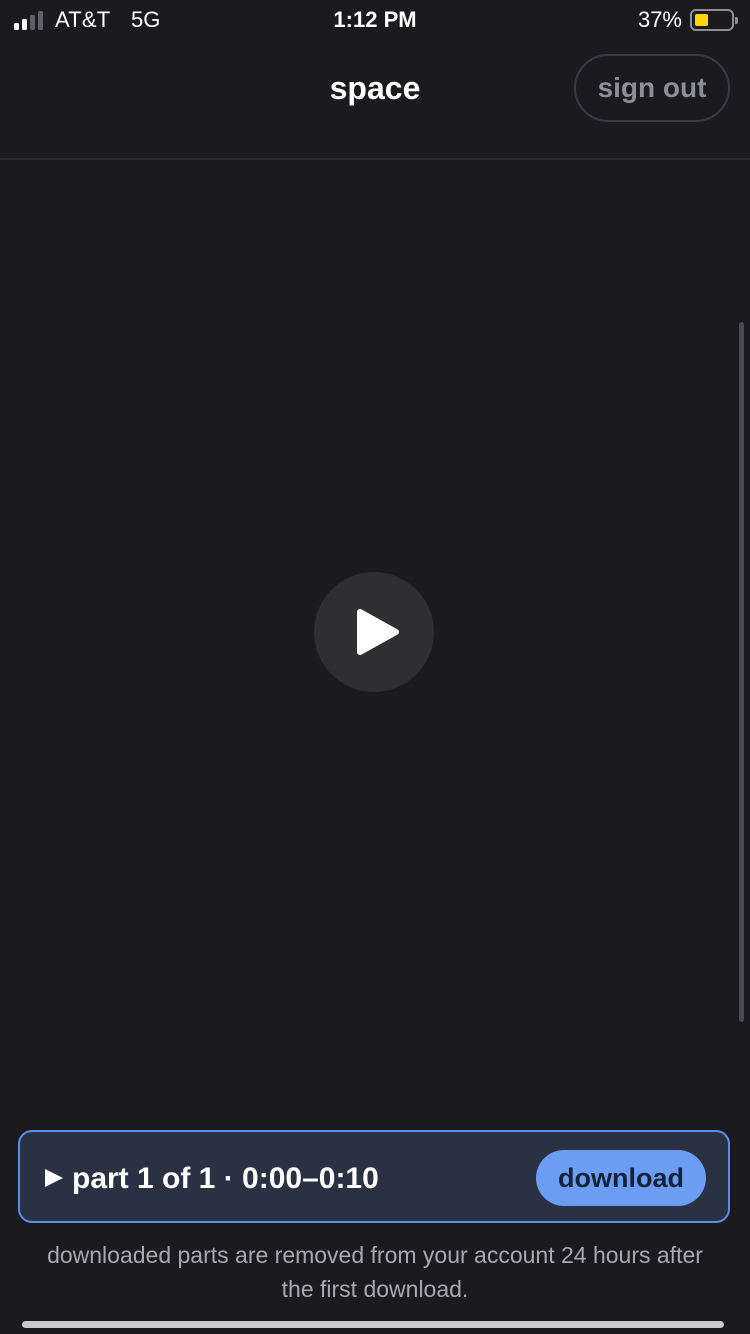  What do you see at coordinates (378, 632) in the screenshot?
I see `play-icon` at bounding box center [378, 632].